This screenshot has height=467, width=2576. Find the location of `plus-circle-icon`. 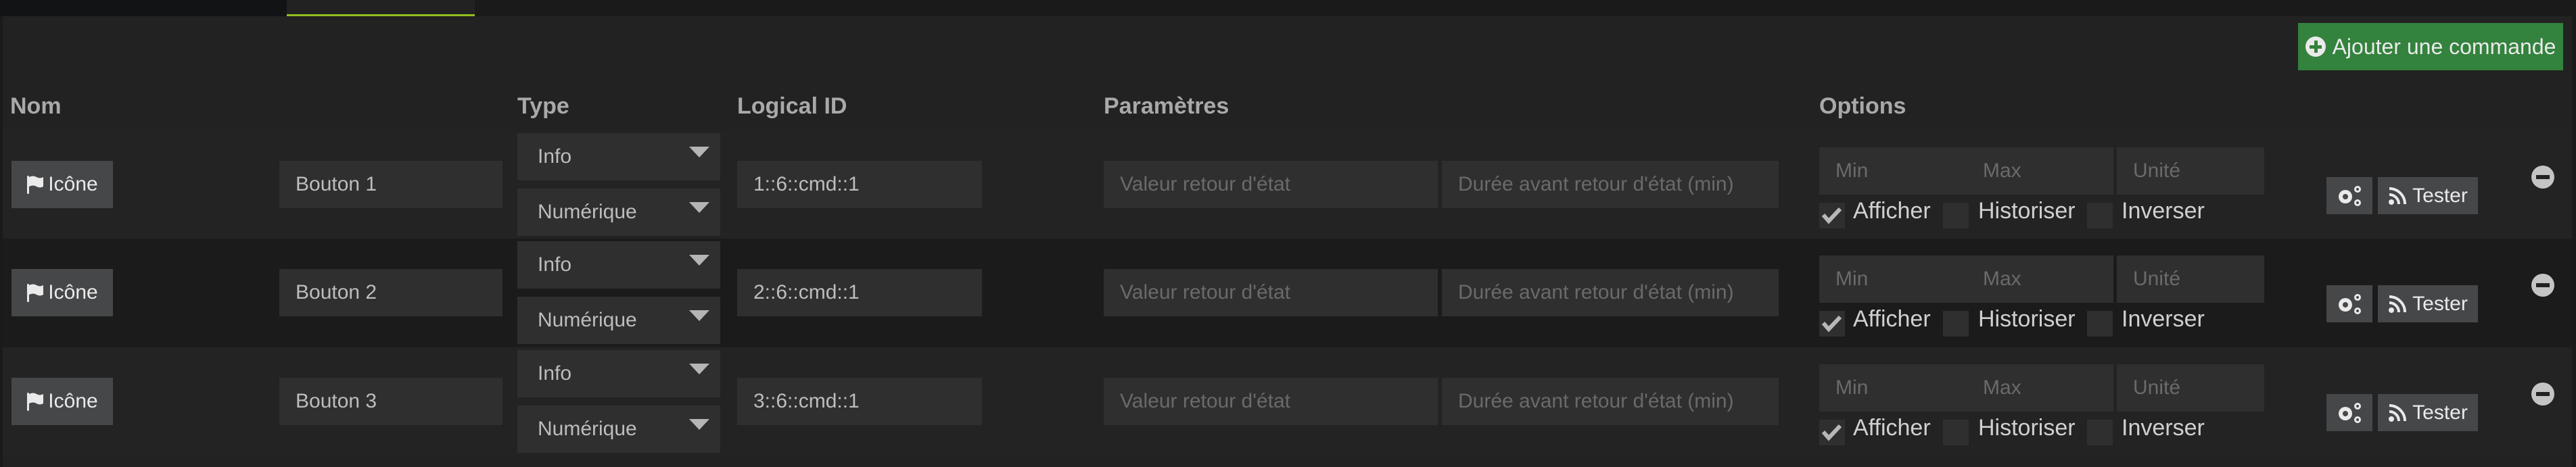

plus-circle-icon is located at coordinates (2315, 46).